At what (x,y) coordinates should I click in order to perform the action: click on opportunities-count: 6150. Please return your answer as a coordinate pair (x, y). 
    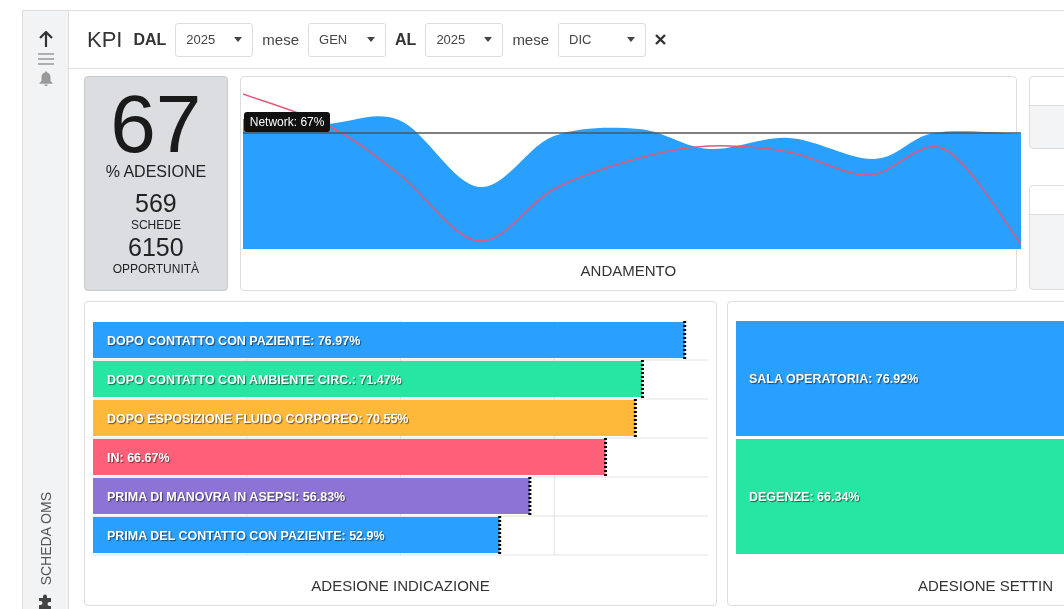
    Looking at the image, I should click on (156, 247).